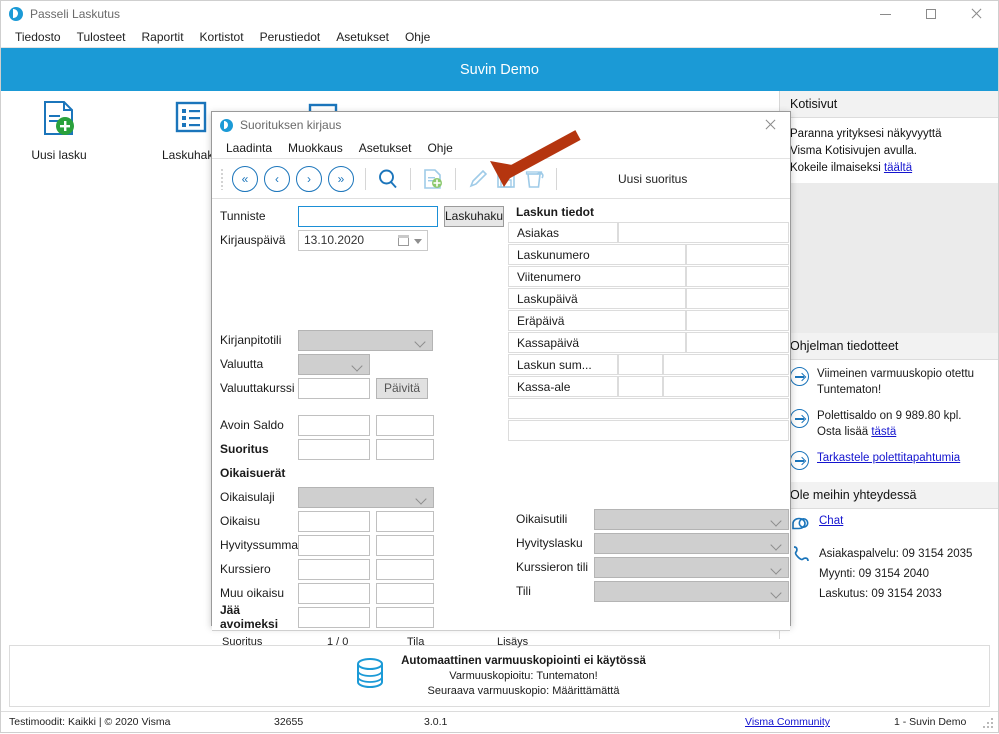 The image size is (999, 734). I want to click on sidebar-header-kotisivut: Kotisivut, so click(889, 104).